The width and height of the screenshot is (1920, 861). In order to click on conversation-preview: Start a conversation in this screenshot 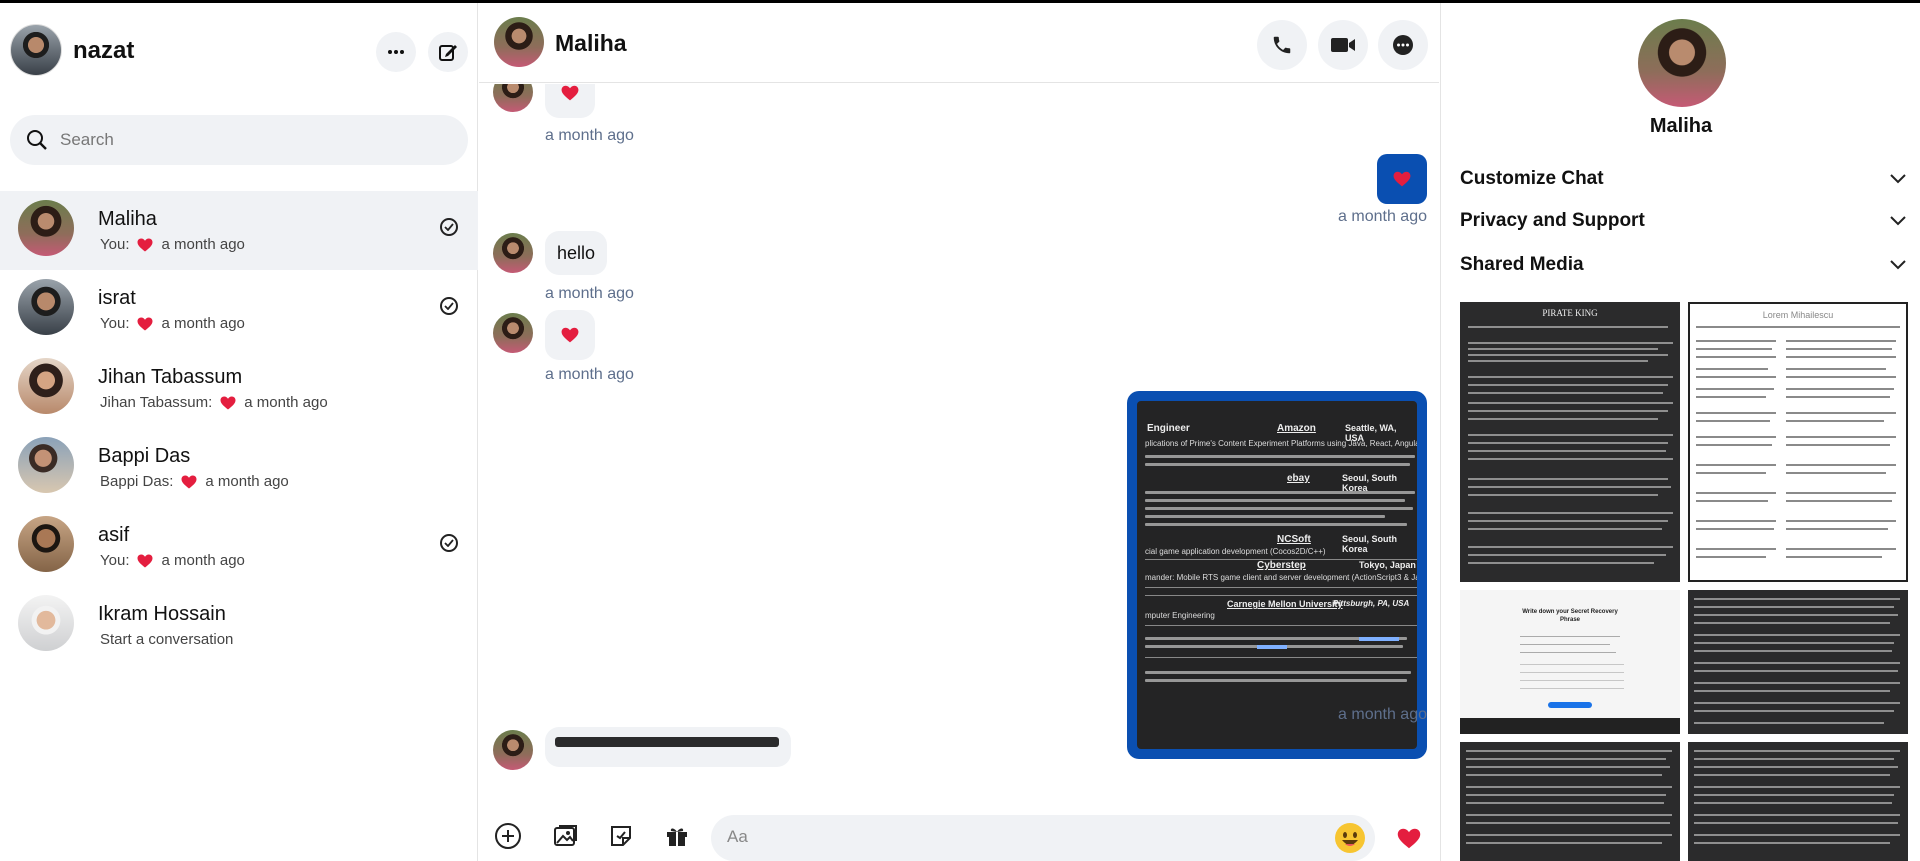, I will do `click(166, 639)`.